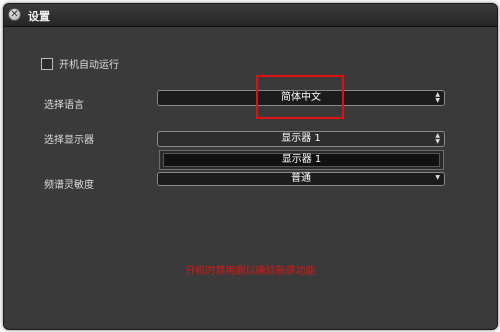  I want to click on display-dropdown-list: 显示器 1, so click(301, 160).